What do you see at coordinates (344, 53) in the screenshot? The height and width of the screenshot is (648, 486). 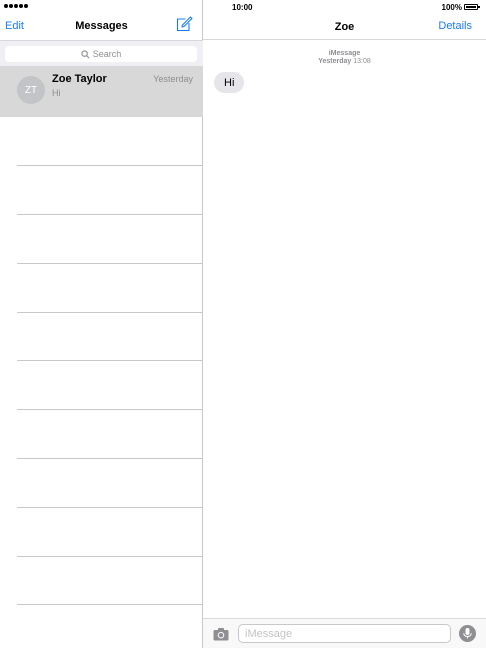 I see `service-label: iMessage` at bounding box center [344, 53].